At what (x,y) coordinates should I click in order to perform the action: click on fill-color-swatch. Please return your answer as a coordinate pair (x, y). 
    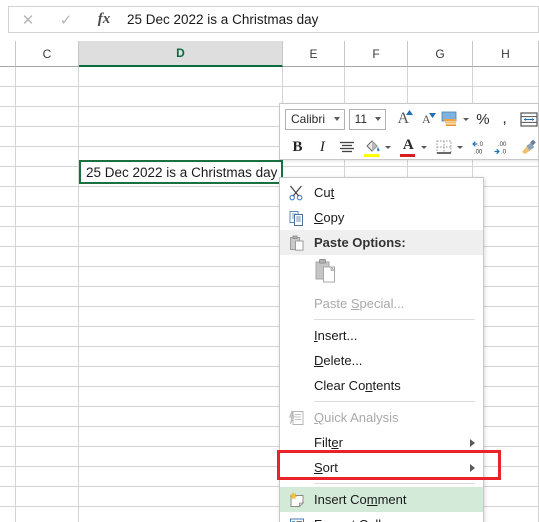
    Looking at the image, I should click on (372, 155).